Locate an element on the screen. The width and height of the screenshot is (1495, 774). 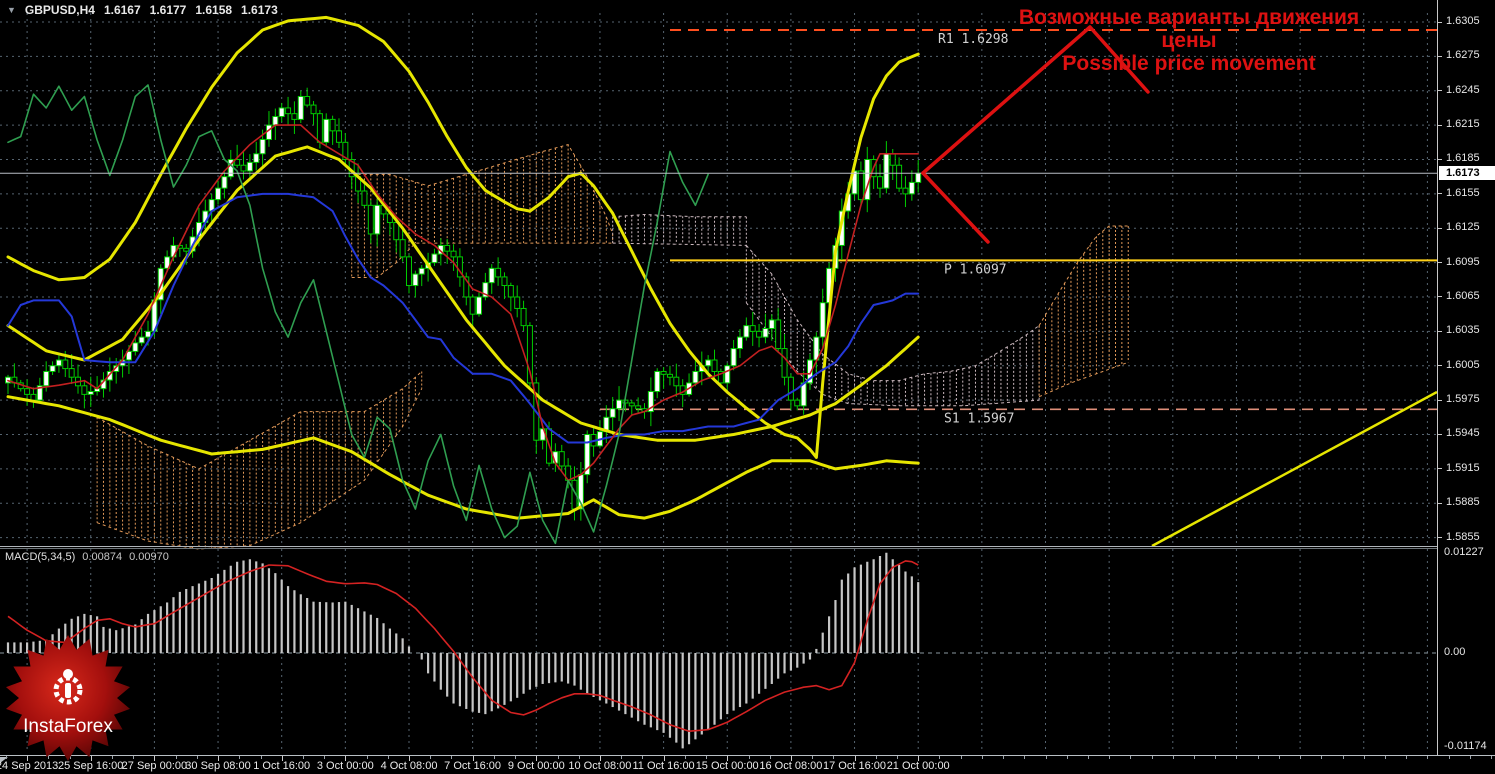
chart-title: ▼ GBPUSD,H4 1.6167 1.6177 1.6158 1.6173 is located at coordinates (142, 10).